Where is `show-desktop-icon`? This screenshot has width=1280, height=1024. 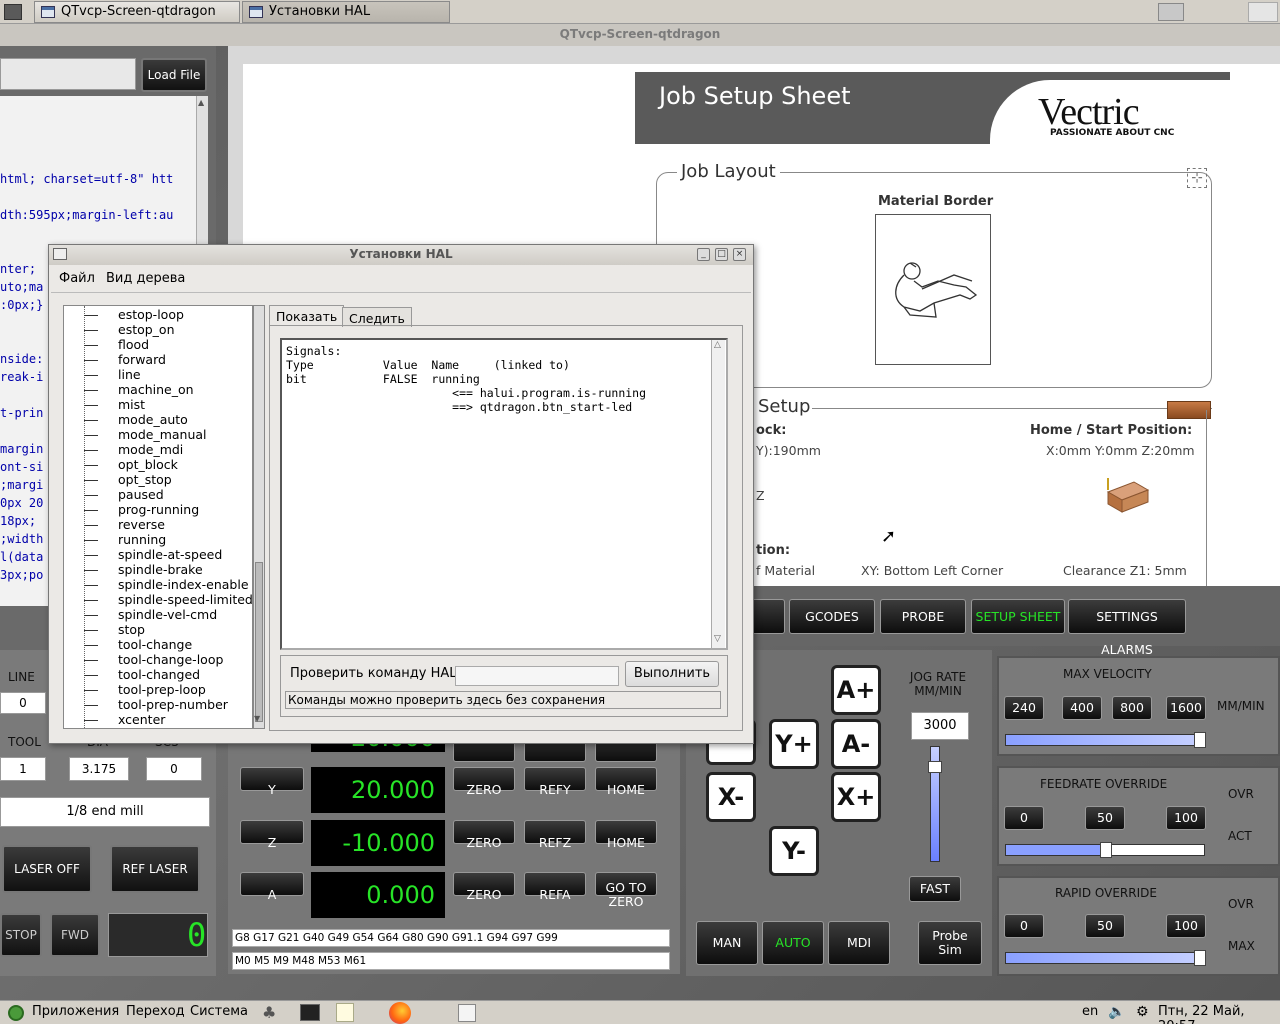
show-desktop-icon is located at coordinates (1171, 12).